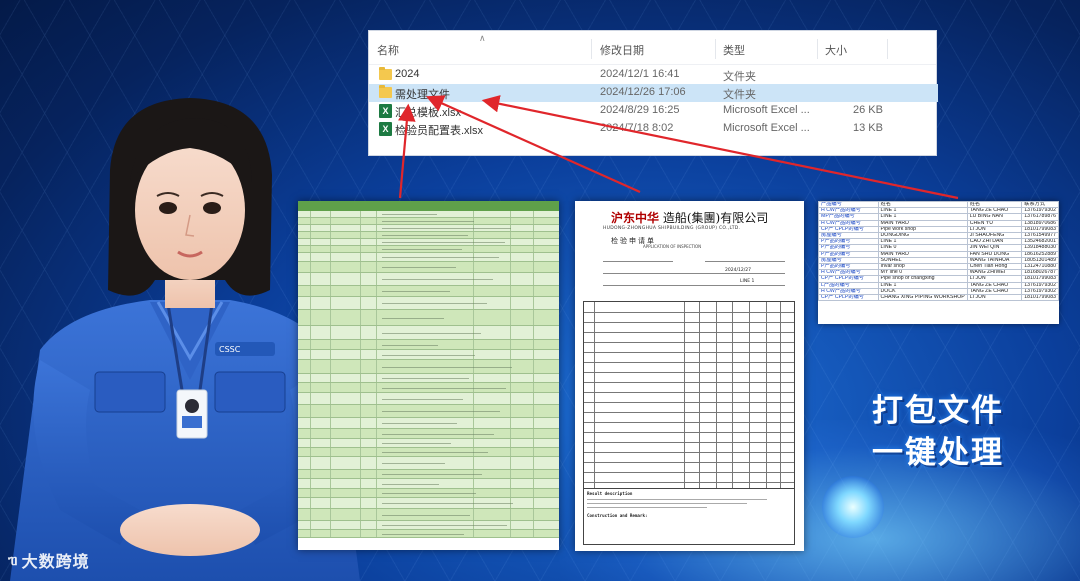  What do you see at coordinates (938, 411) in the screenshot?
I see `caption-line-1: 打包文件` at bounding box center [938, 411].